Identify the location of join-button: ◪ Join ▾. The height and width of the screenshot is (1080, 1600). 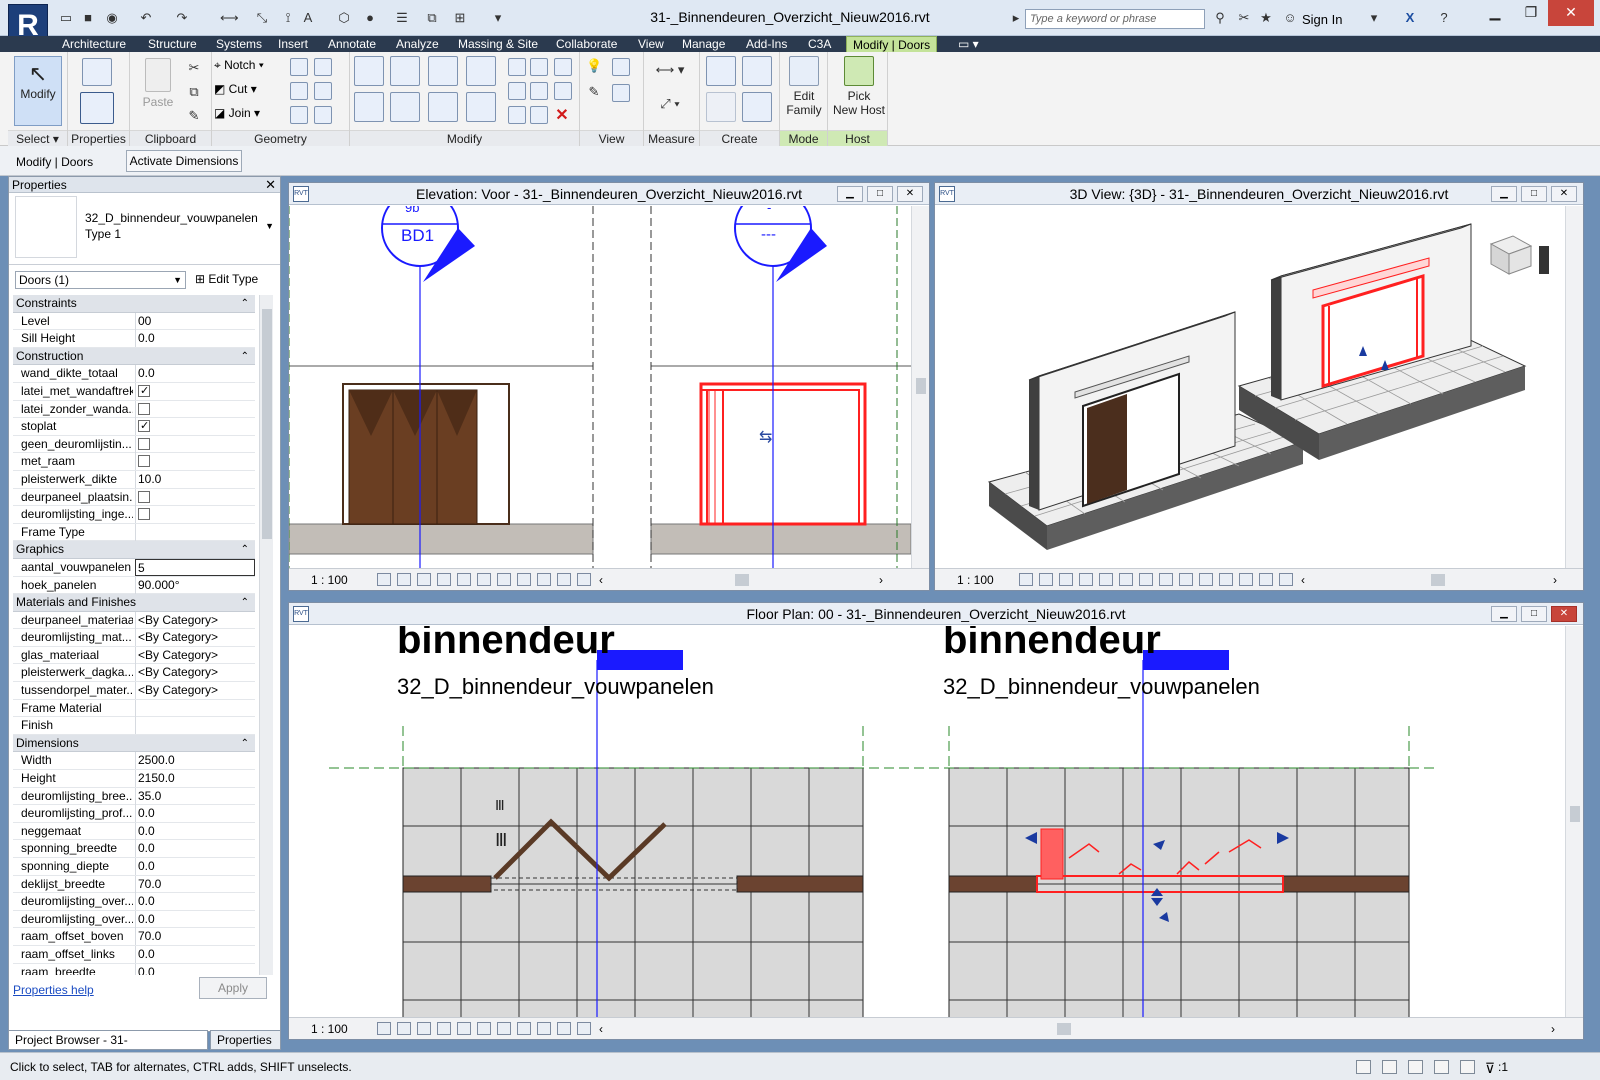
(237, 113).